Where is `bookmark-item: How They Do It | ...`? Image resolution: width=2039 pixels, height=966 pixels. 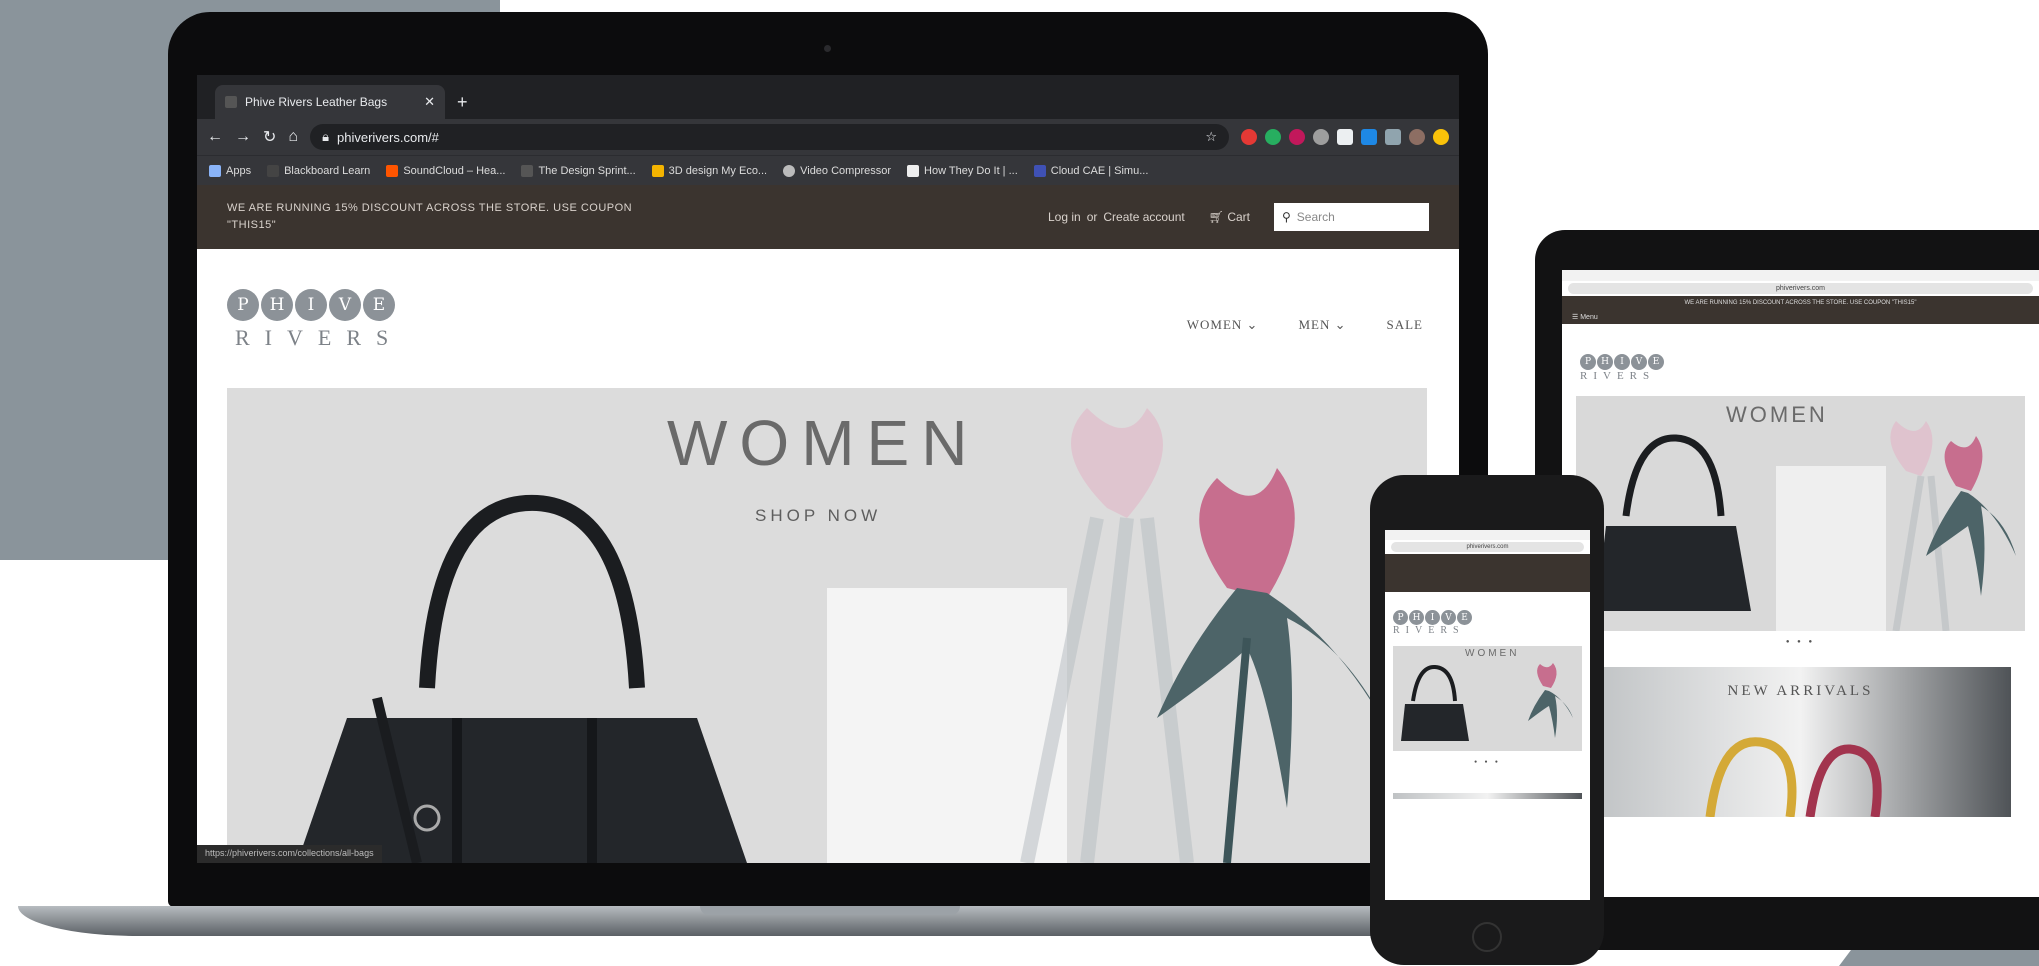
bookmark-item: How They Do It | ... is located at coordinates (962, 170).